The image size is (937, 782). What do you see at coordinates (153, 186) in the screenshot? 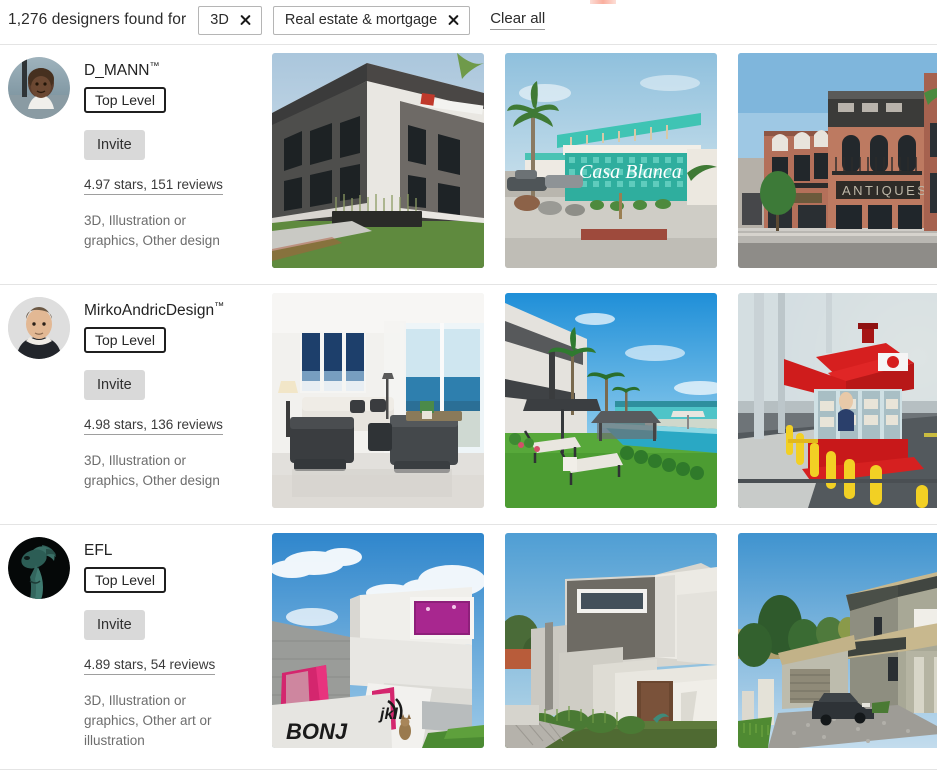
I see `rating-link: 4.97 stars, 151 reviews` at bounding box center [153, 186].